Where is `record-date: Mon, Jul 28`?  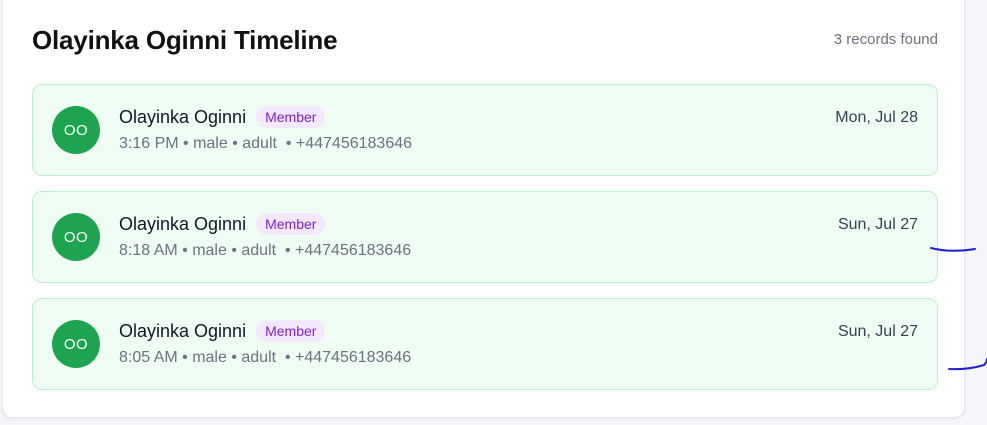
record-date: Mon, Jul 28 is located at coordinates (876, 117).